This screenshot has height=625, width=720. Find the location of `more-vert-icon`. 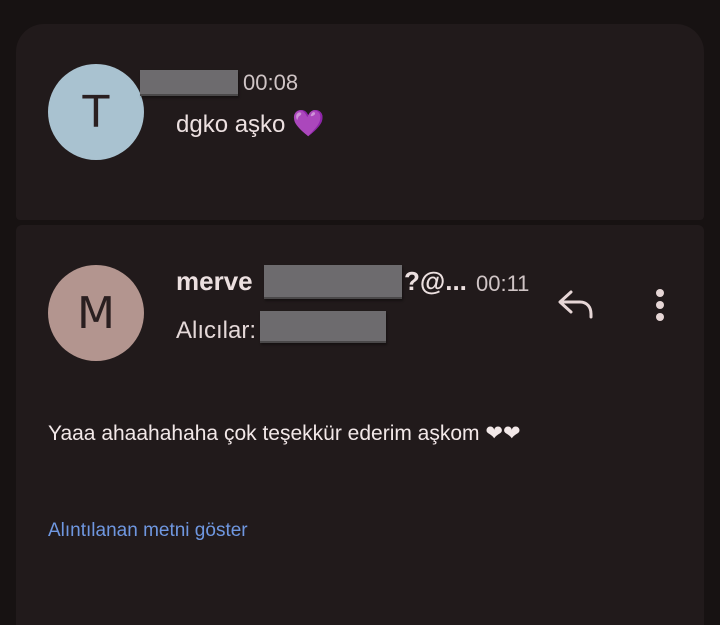

more-vert-icon is located at coordinates (660, 305).